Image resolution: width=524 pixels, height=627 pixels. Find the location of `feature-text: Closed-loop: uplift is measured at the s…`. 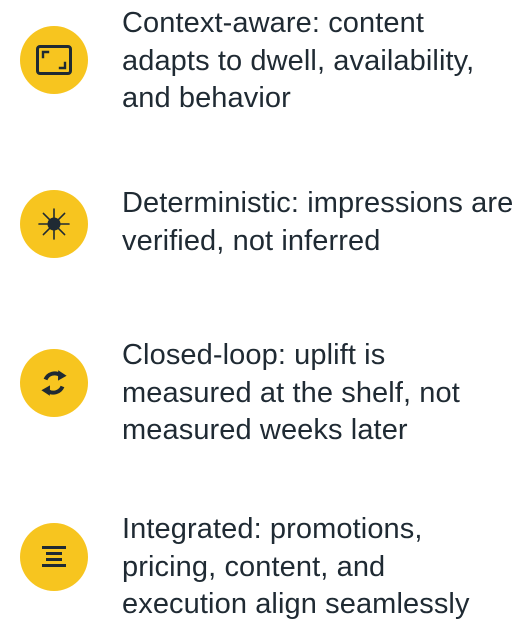

feature-text: Closed-loop: uplift is measured at the s… is located at coordinates (291, 392).